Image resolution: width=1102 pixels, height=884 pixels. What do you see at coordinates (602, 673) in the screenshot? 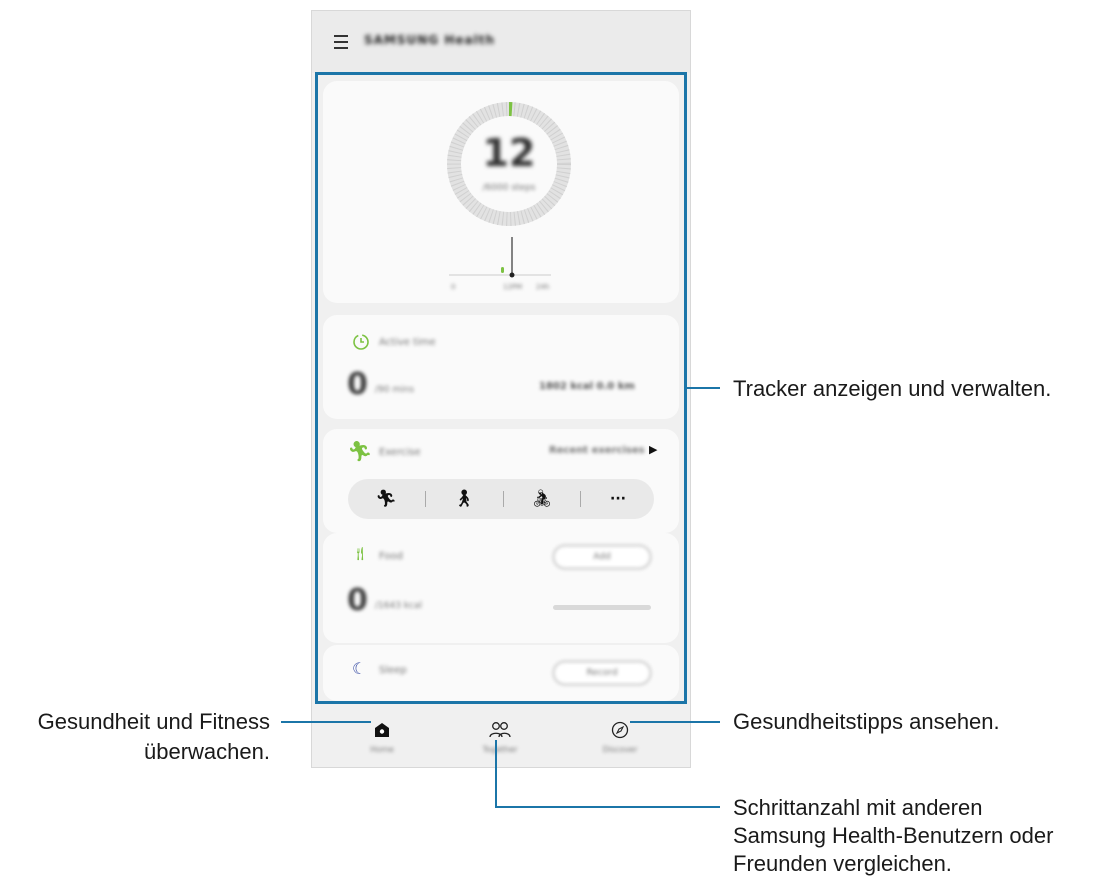
I see `sleep-record-button: Record` at bounding box center [602, 673].